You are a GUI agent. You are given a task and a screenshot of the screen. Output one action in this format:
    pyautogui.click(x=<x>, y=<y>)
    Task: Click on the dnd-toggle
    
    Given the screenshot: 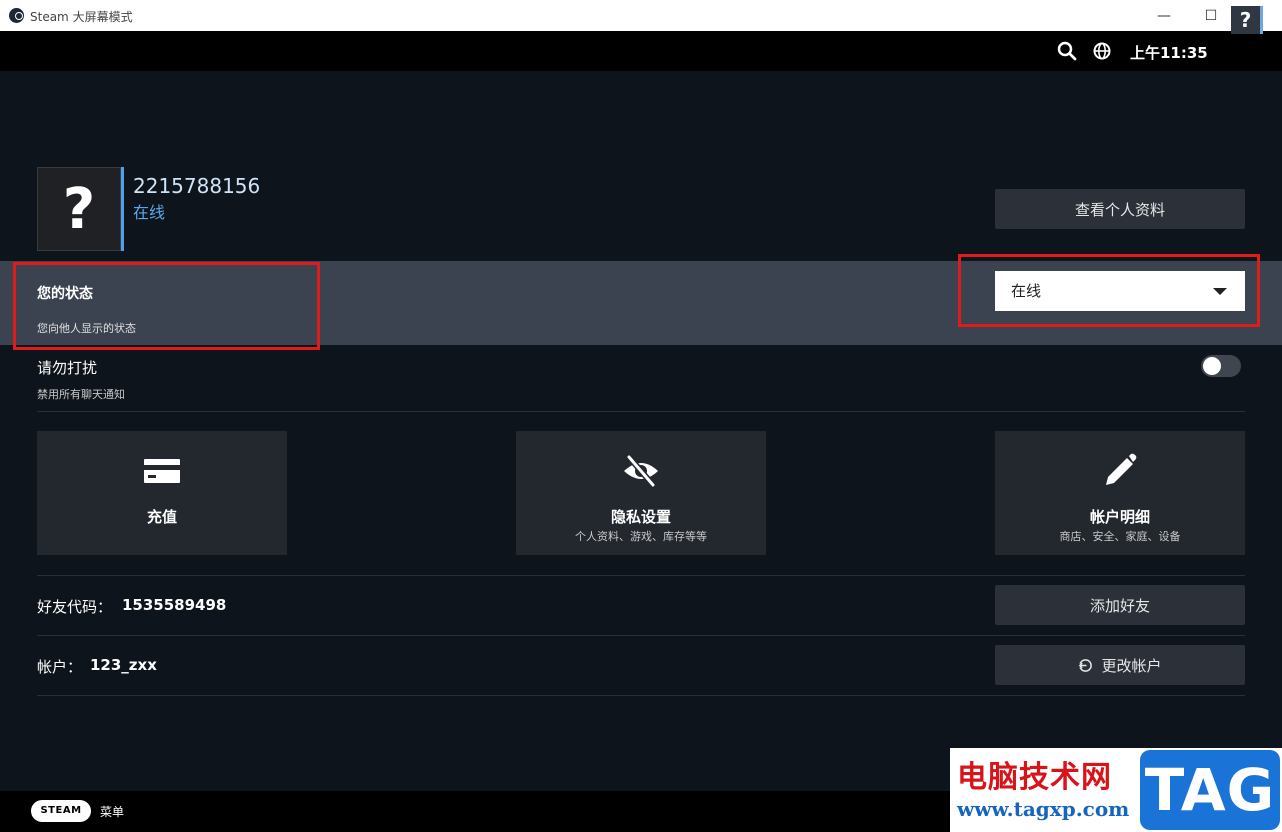 What is the action you would take?
    pyautogui.click(x=1221, y=366)
    